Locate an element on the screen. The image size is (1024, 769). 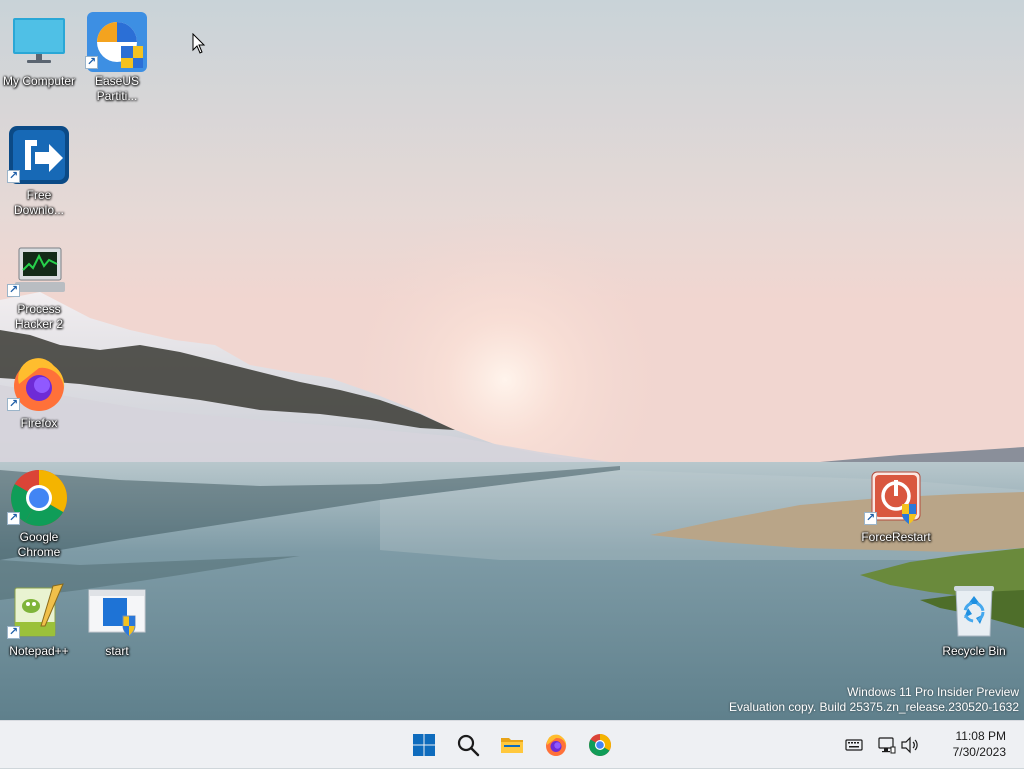
chrome-icon is located at coordinates (600, 745).